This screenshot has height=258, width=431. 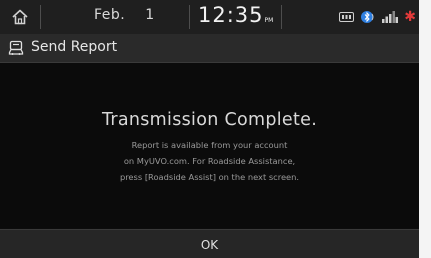 What do you see at coordinates (209, 161) in the screenshot?
I see `message-line: on MyUVO.com. For Roadside Assistance,` at bounding box center [209, 161].